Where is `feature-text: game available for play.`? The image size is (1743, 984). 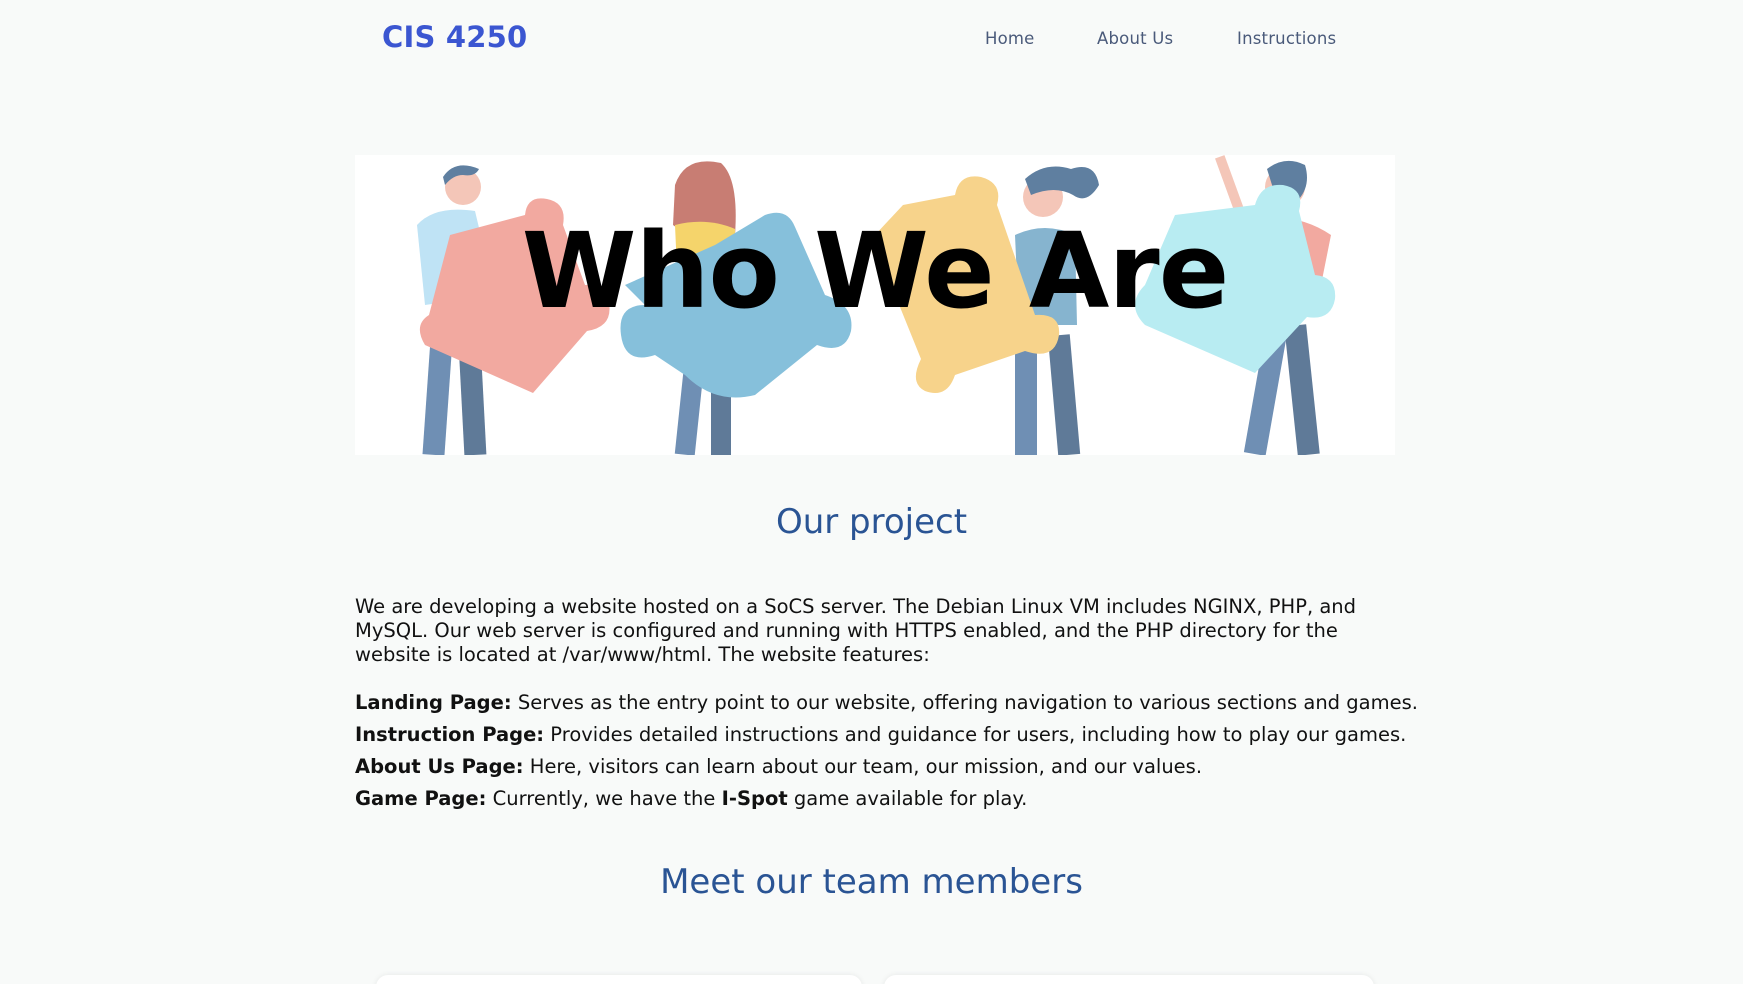 feature-text: game available for play. is located at coordinates (907, 798).